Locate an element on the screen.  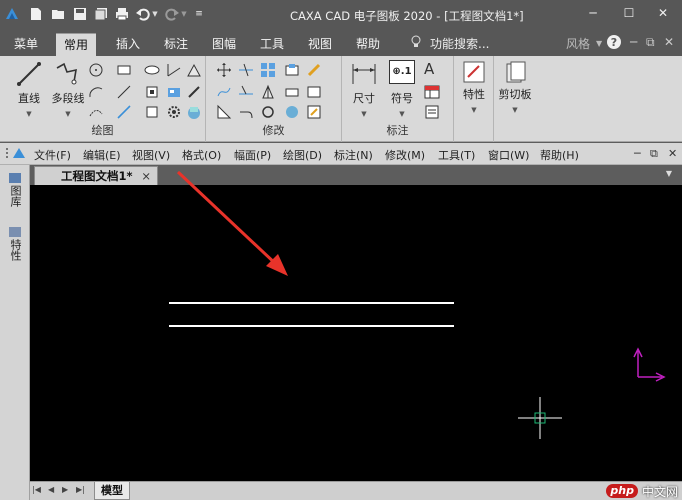
symbol-button: ⊕.1 符号 ▼ is located at coordinates (402, 89).